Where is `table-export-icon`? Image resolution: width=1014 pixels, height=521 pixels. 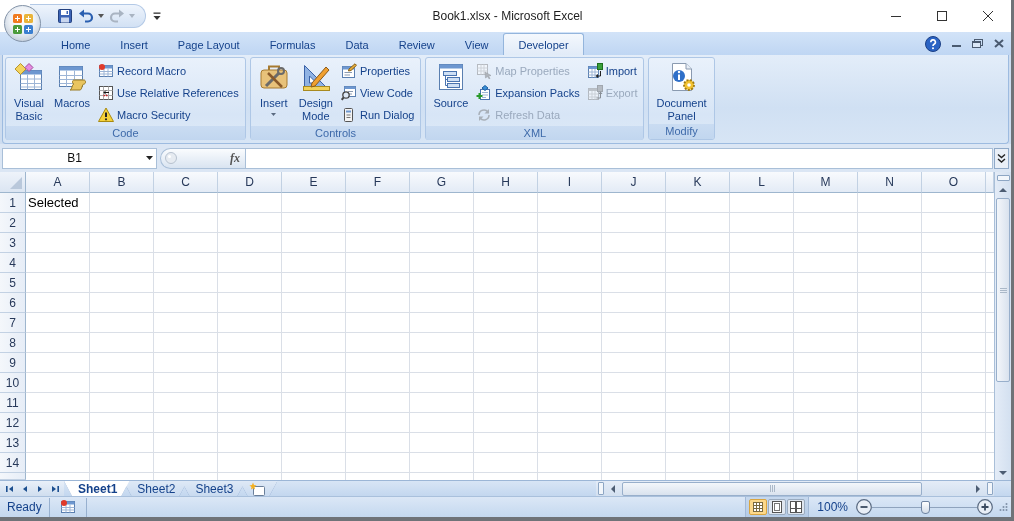
table-export-icon is located at coordinates (594, 93).